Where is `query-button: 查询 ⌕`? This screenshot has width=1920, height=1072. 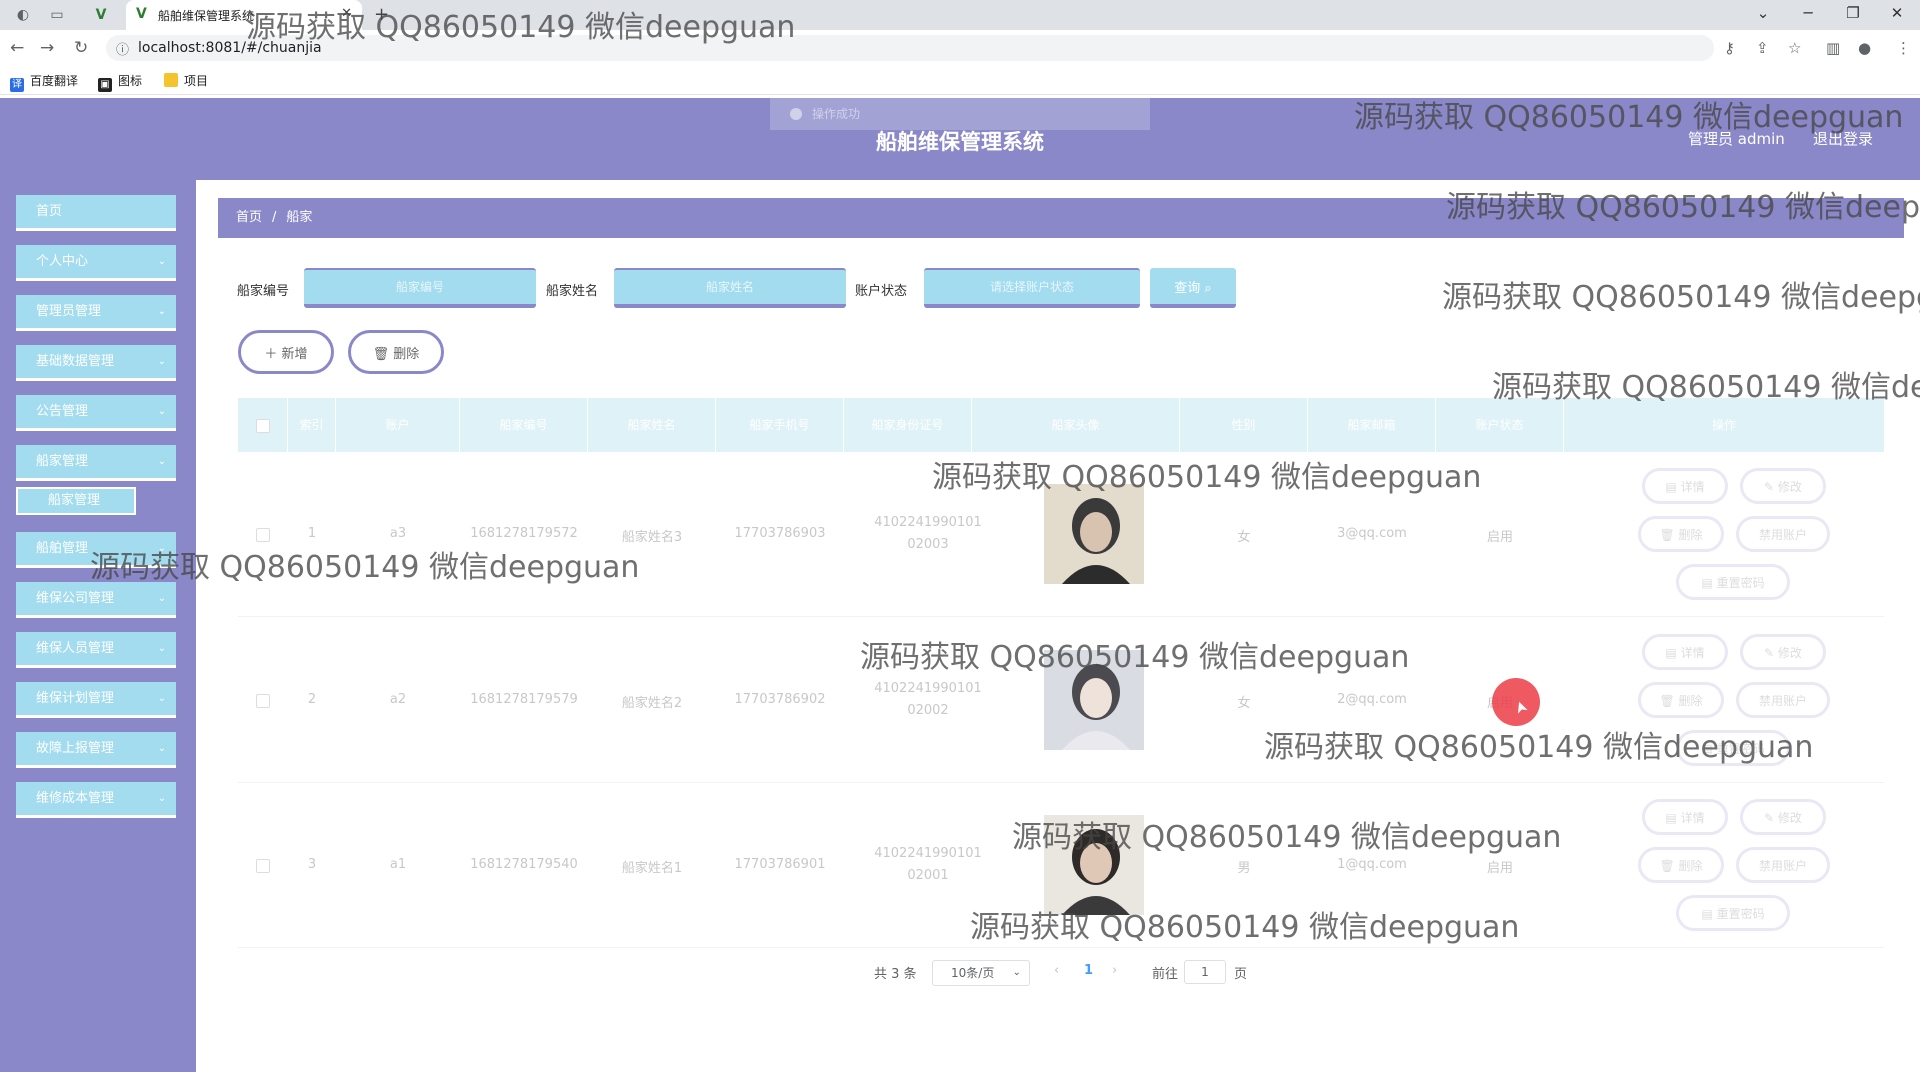 query-button: 查询 ⌕ is located at coordinates (1193, 288).